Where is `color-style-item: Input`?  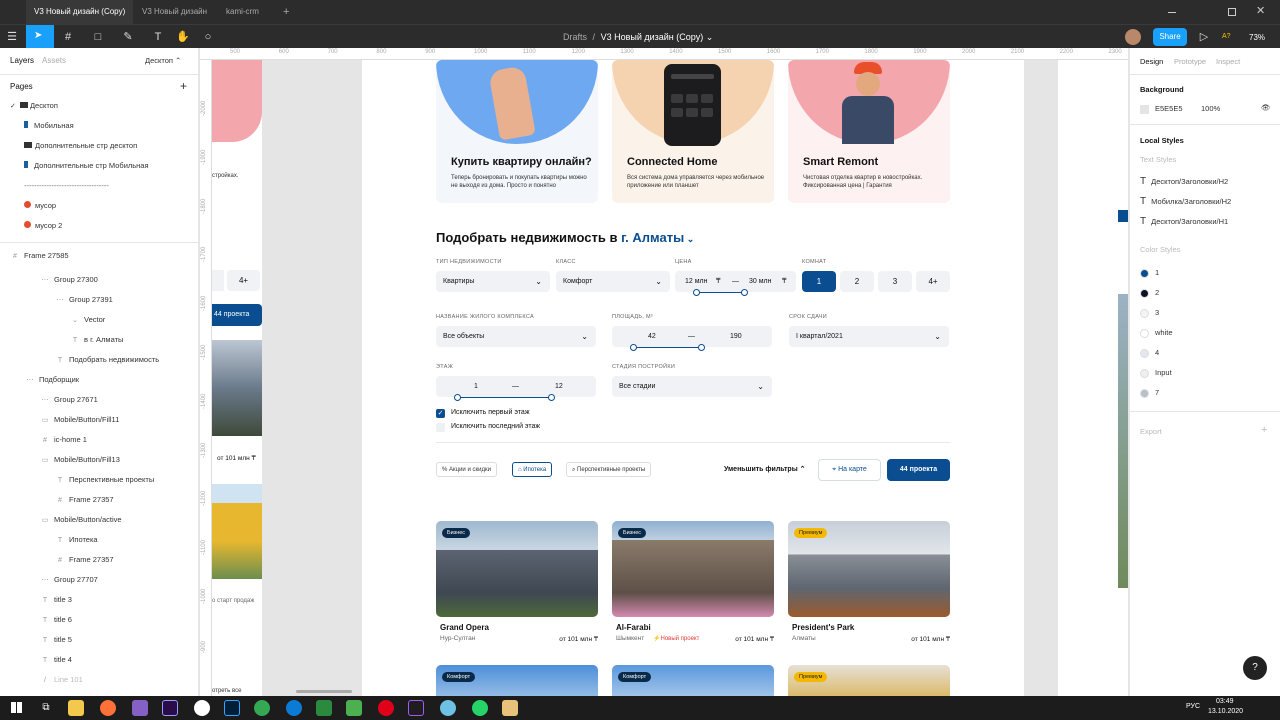
color-style-item: Input is located at coordinates (1156, 373).